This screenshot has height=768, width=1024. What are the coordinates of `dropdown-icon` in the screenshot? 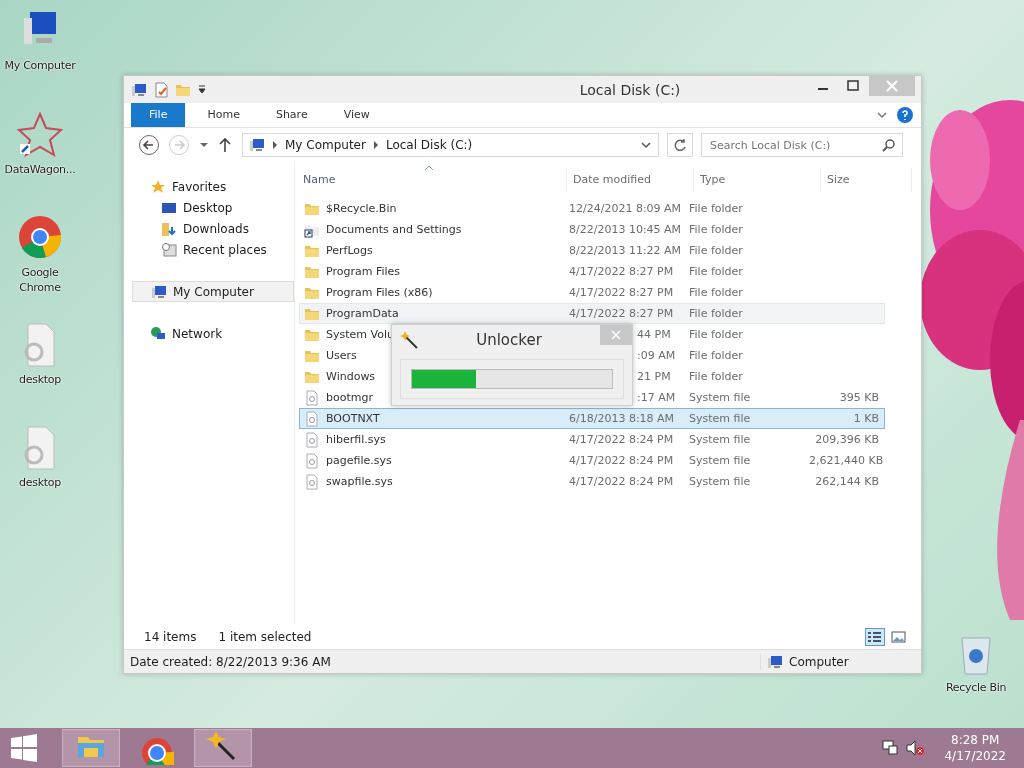 It's located at (646, 145).